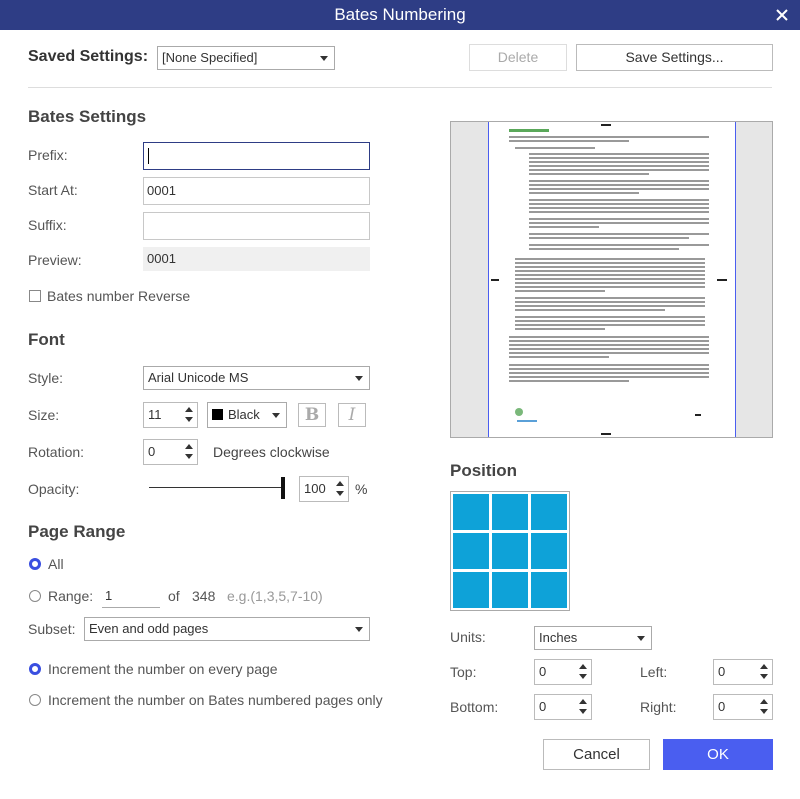  Describe the element at coordinates (44, 415) in the screenshot. I see `size-label: Size:` at that location.